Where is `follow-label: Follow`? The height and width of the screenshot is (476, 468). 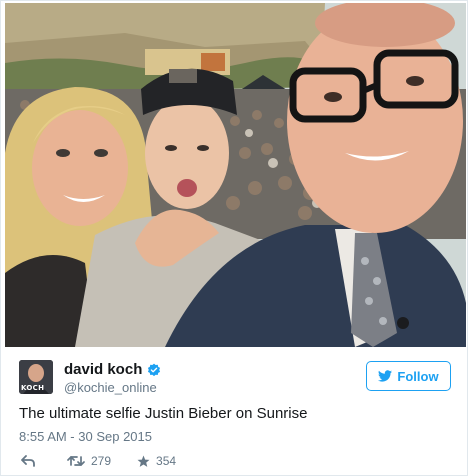 follow-label: Follow is located at coordinates (418, 376).